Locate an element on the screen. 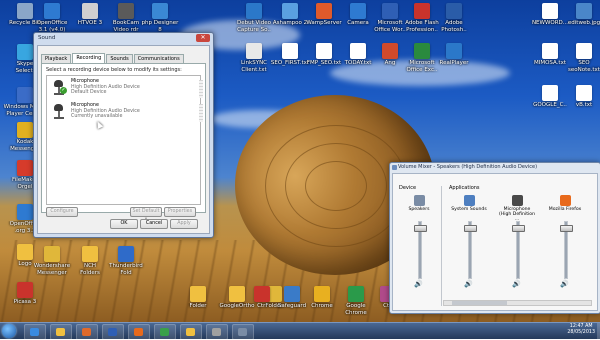 This screenshot has height=340, width=600. mixer-channel: System Sounds is located at coordinates (469, 206).